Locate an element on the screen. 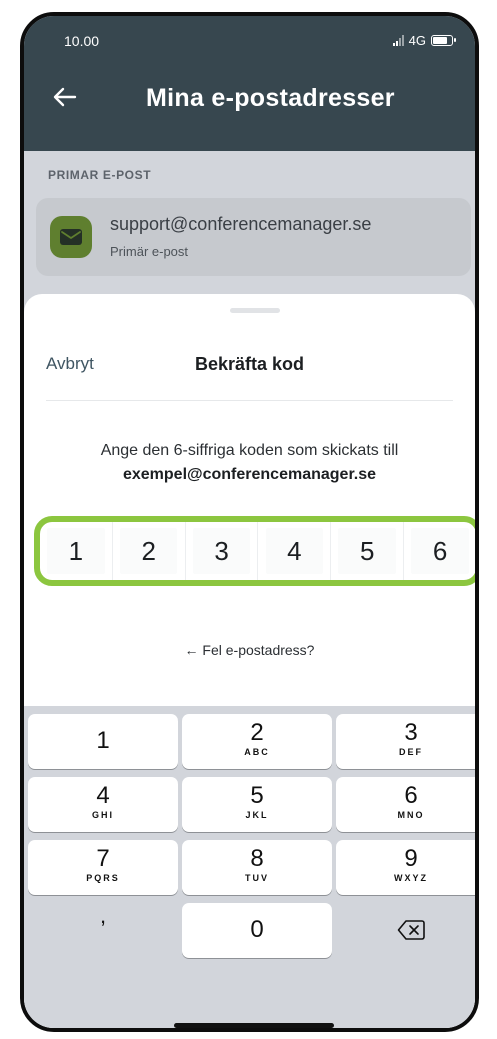 The height and width of the screenshot is (1039, 497). key-0: 0 is located at coordinates (257, 930).